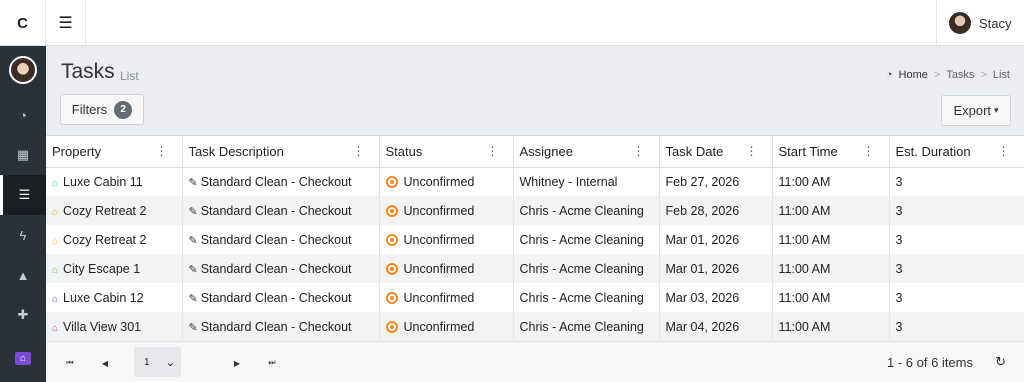 The height and width of the screenshot is (382, 1024). I want to click on dashboard-icon: ◔, so click(23, 115).